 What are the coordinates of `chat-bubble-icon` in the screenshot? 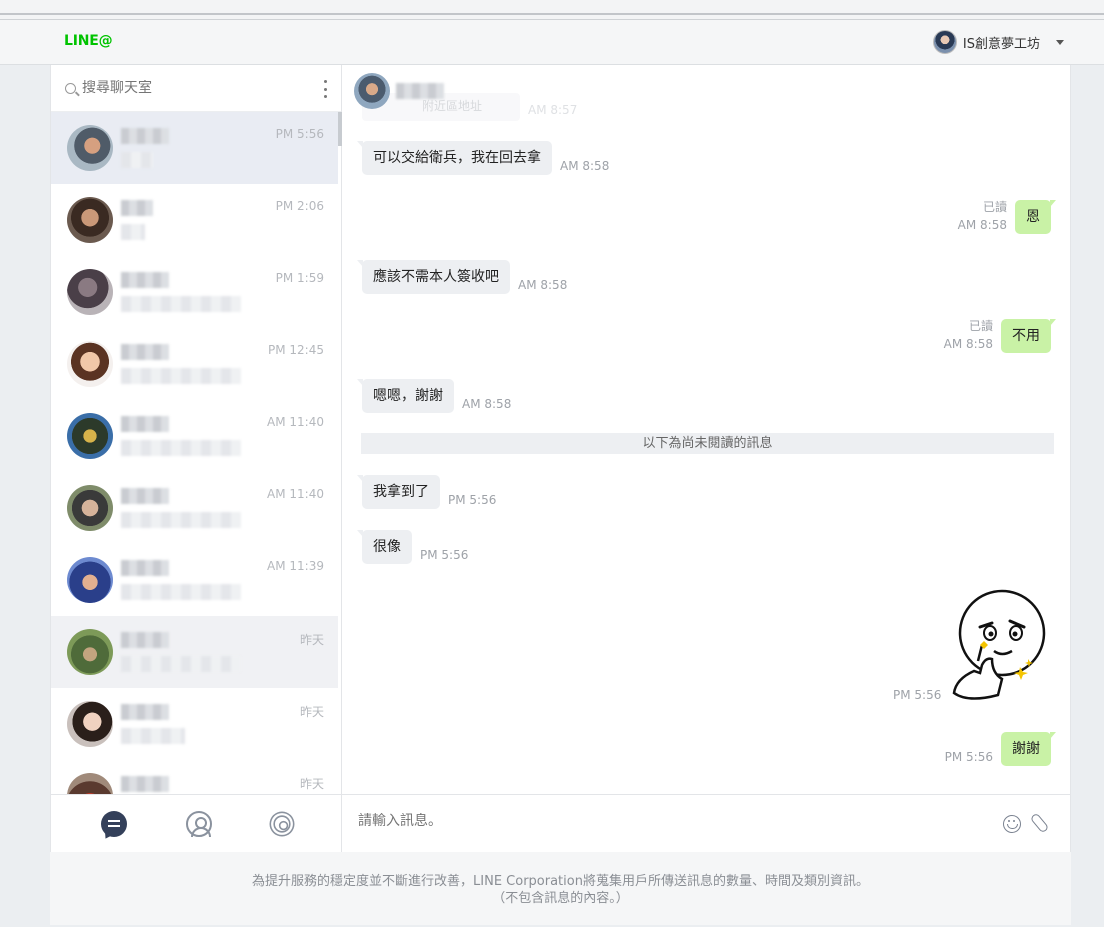 It's located at (113, 823).